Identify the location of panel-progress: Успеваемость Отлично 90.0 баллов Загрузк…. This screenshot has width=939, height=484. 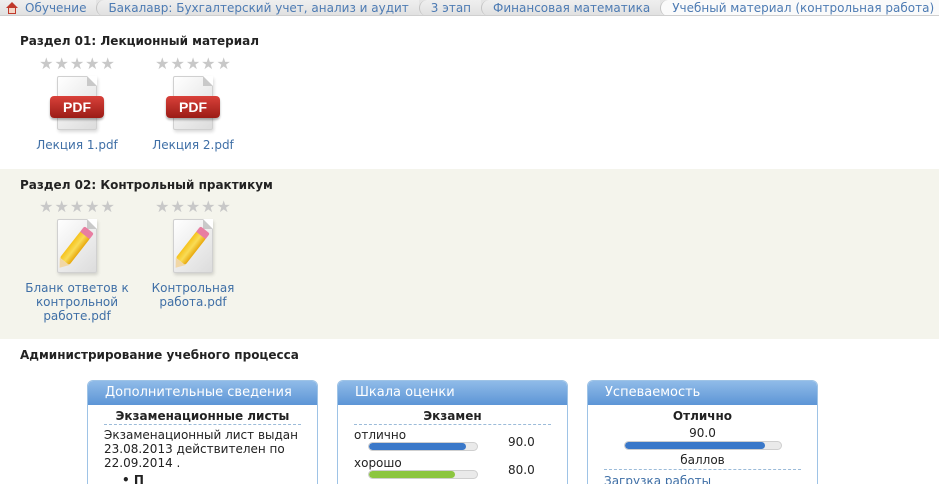
(702, 432).